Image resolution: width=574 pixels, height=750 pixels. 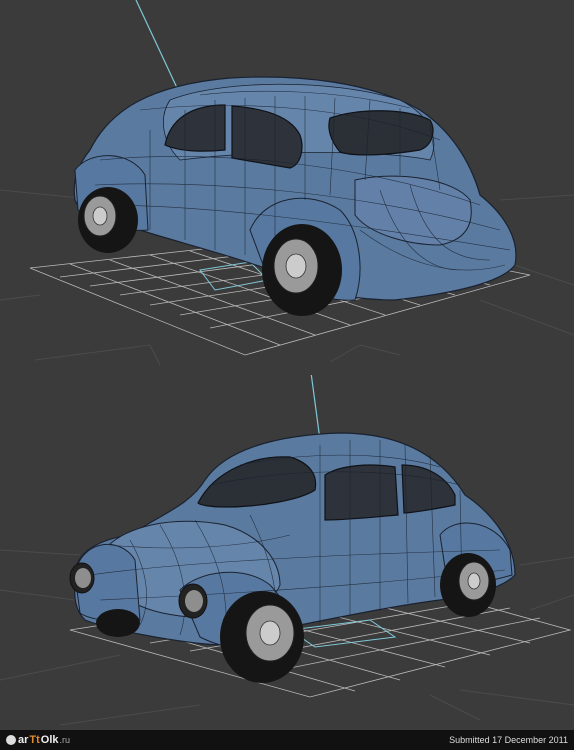 I want to click on left-headlight, so click(x=82, y=578).